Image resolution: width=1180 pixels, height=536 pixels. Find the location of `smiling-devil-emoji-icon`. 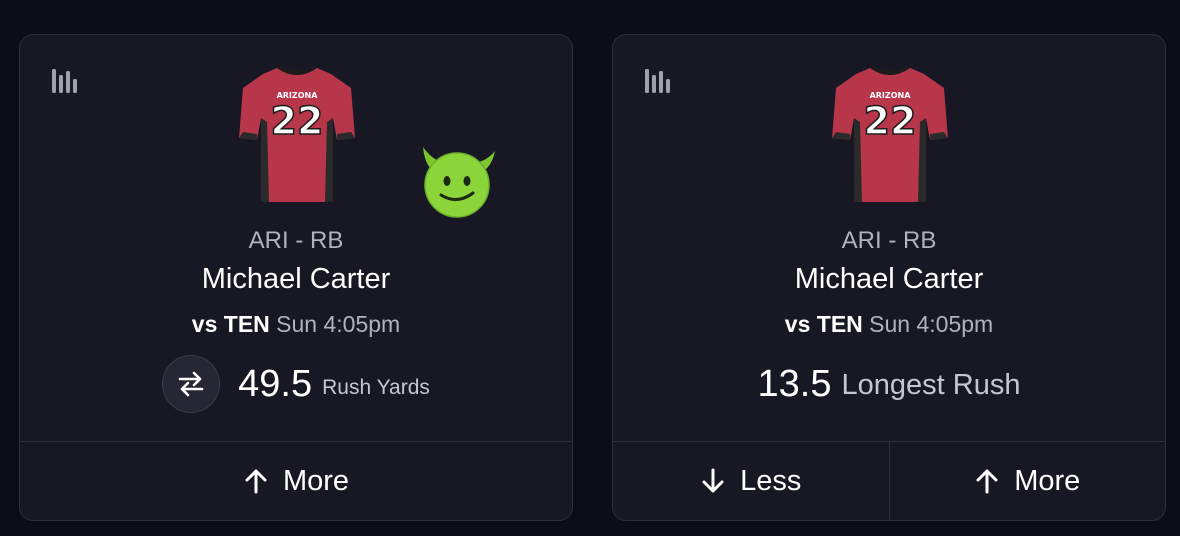

smiling-devil-emoji-icon is located at coordinates (459, 182).